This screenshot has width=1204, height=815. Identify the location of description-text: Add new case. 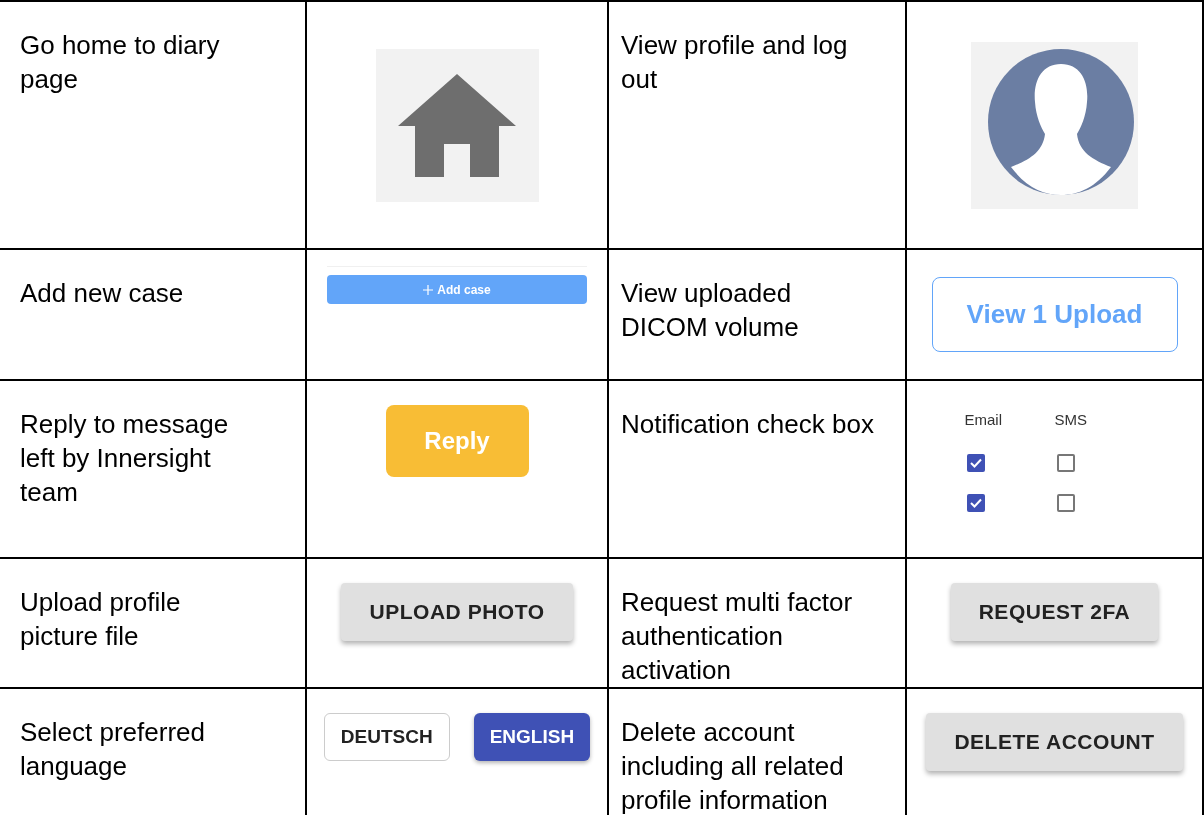
(102, 293).